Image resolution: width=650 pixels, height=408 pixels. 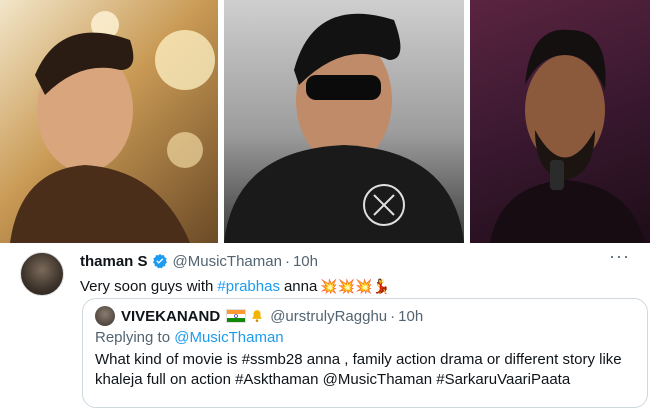 I want to click on replying-to-link: @MusicThaman, so click(x=228, y=337).